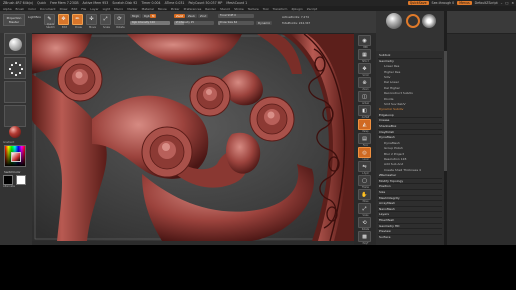 This screenshot has width=516, height=290. Describe the element at coordinates (148, 9) in the screenshot. I see `menu-material: Material` at that location.